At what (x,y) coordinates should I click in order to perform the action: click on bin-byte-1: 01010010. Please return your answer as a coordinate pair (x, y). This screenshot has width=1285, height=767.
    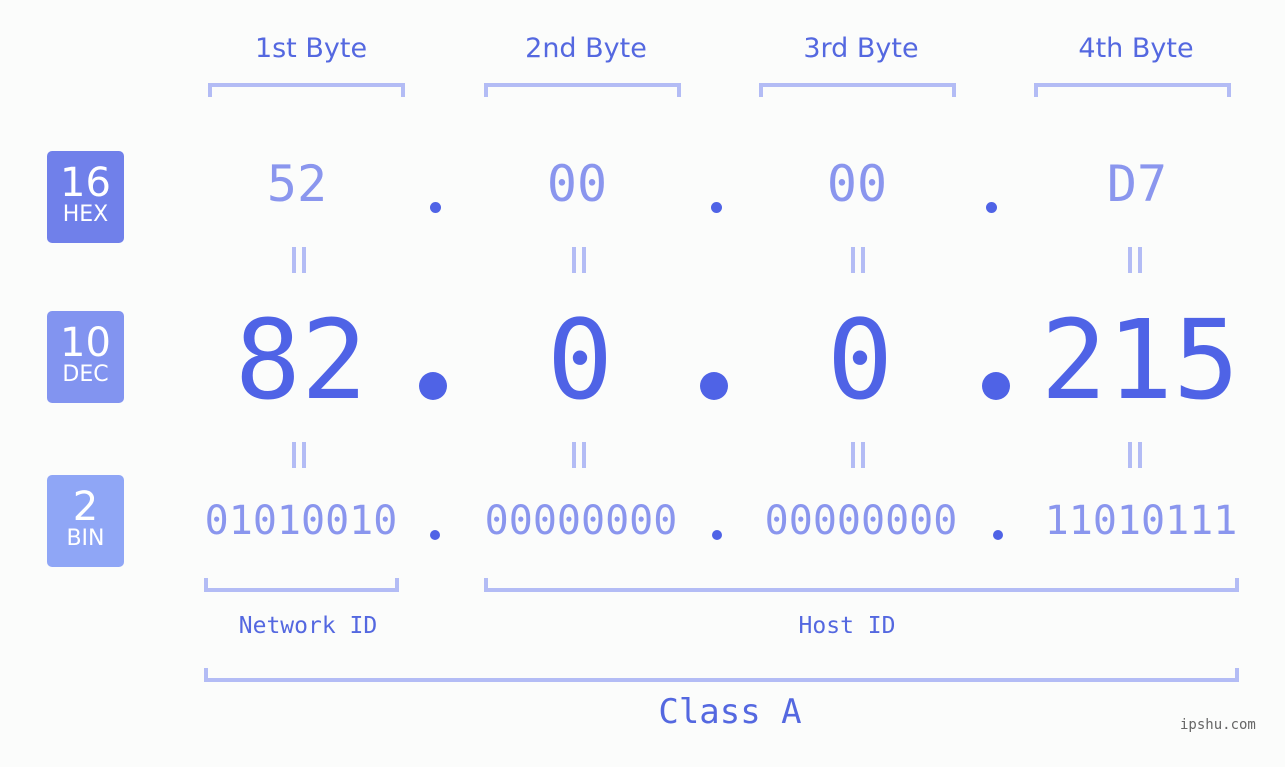
    Looking at the image, I should click on (301, 521).